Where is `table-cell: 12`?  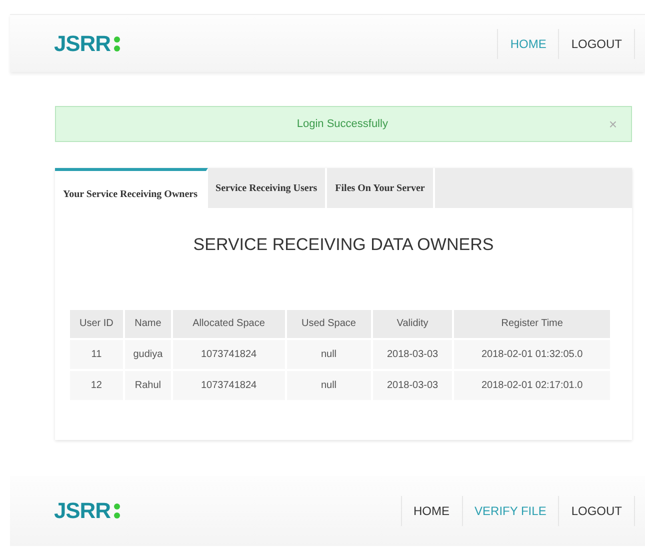 table-cell: 12 is located at coordinates (96, 385).